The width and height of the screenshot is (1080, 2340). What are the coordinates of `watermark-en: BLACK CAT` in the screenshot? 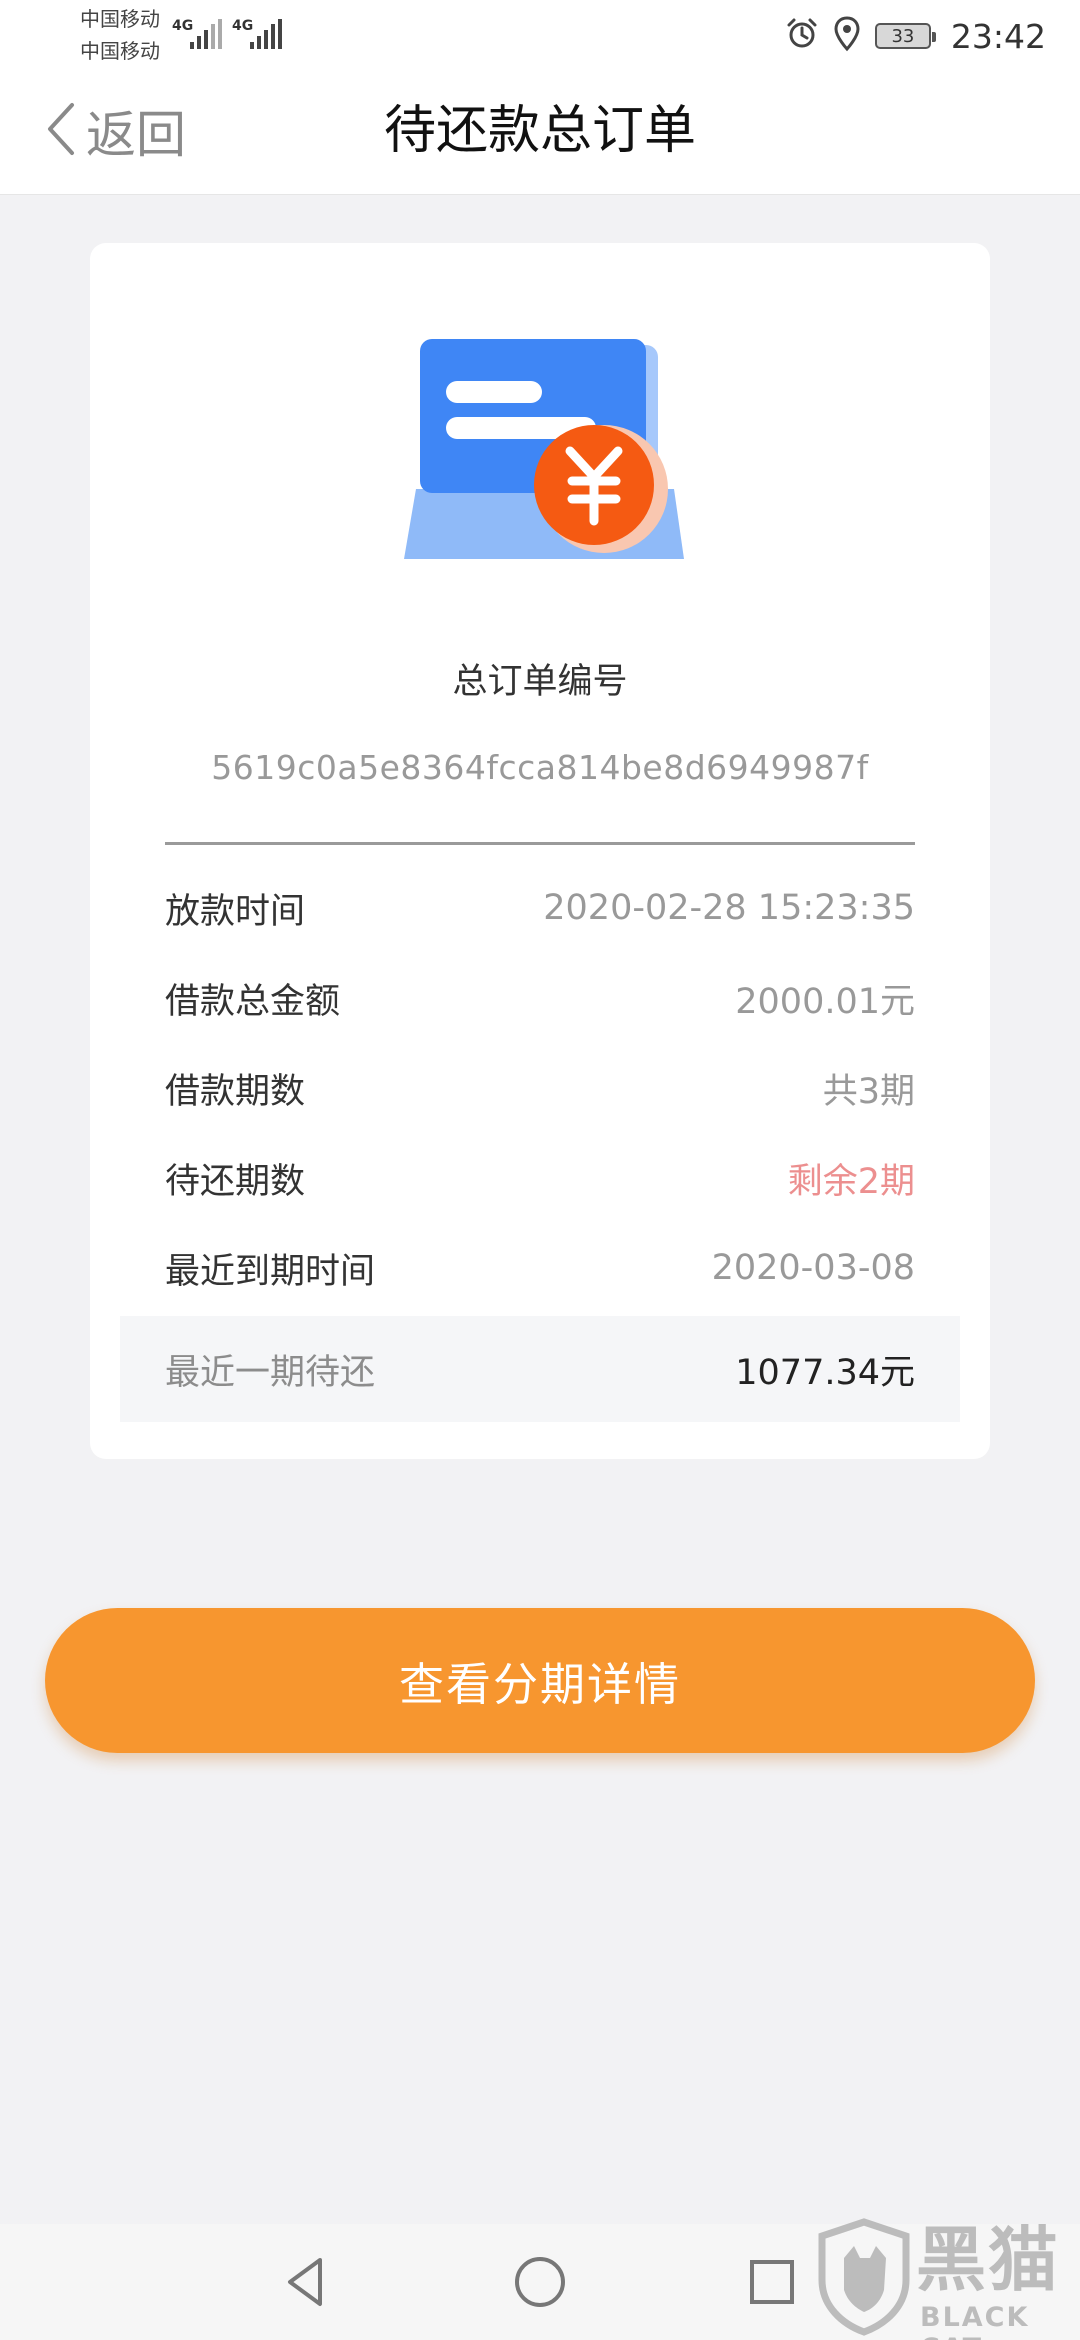 It's located at (975, 2321).